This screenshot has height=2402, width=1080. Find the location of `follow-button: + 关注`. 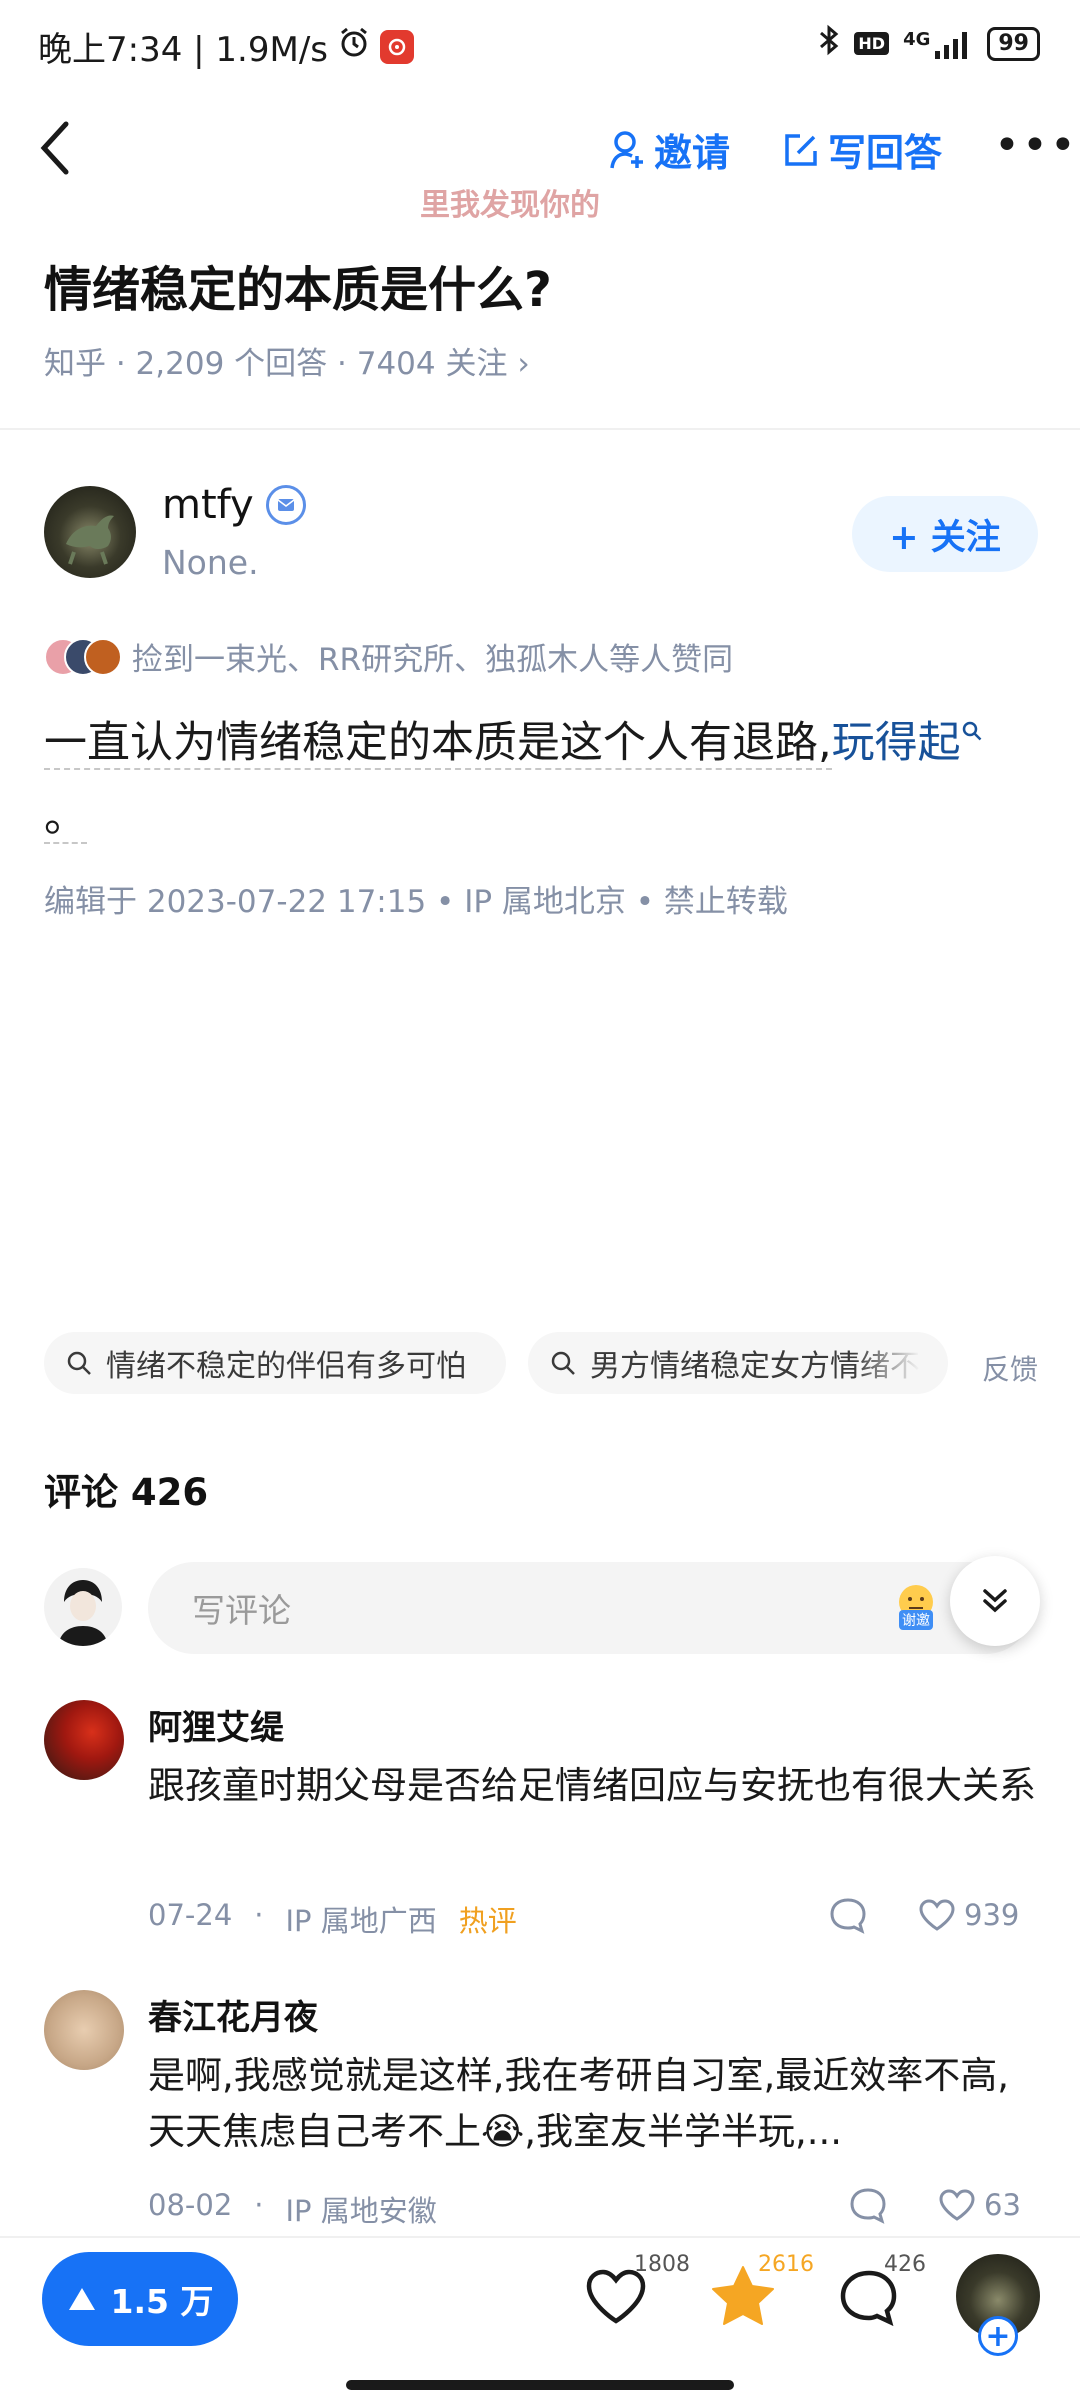

follow-button: + 关注 is located at coordinates (945, 534).